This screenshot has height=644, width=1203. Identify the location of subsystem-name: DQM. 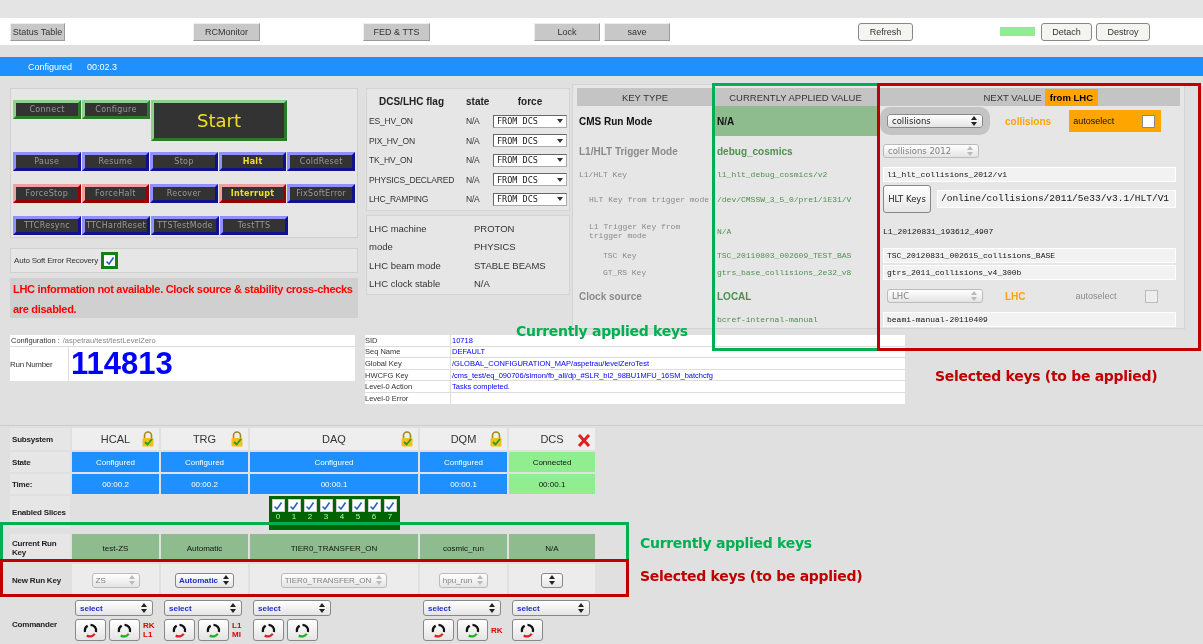
(463, 439).